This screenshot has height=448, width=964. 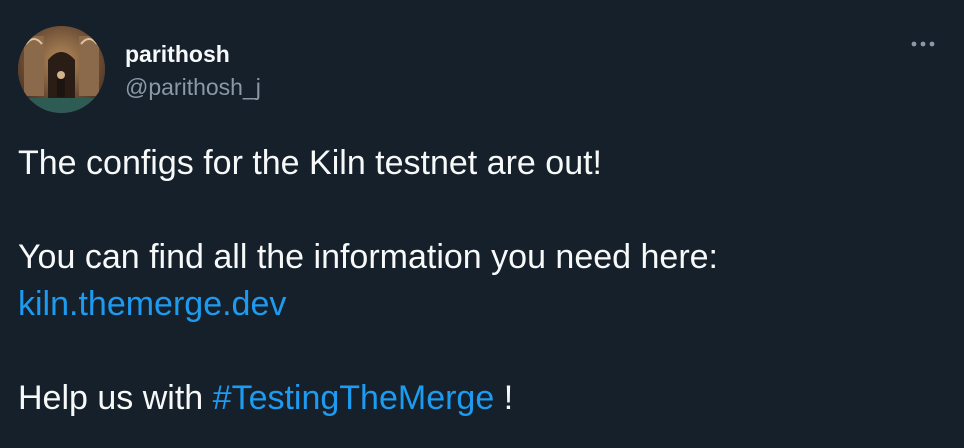 I want to click on more-icon, so click(x=923, y=44).